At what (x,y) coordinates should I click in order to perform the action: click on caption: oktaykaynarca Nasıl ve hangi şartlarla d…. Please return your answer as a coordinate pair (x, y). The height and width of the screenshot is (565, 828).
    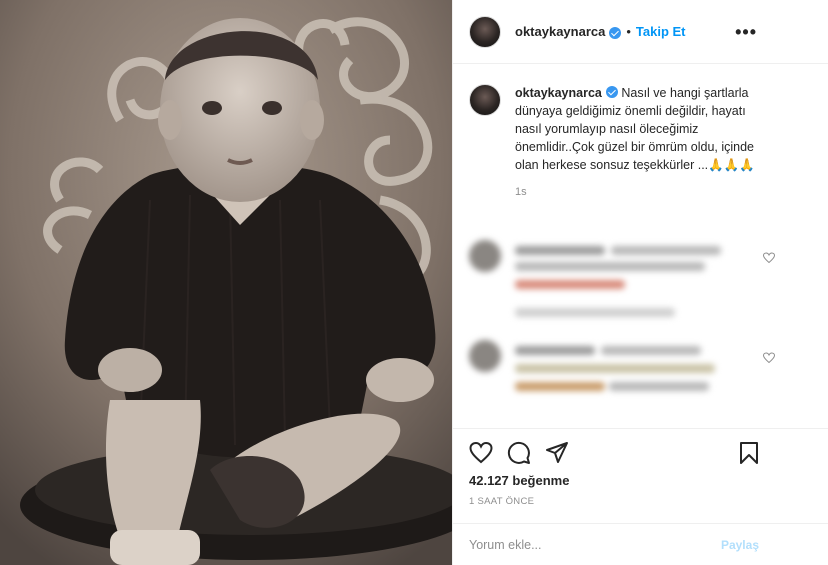
    Looking at the image, I should click on (614, 141).